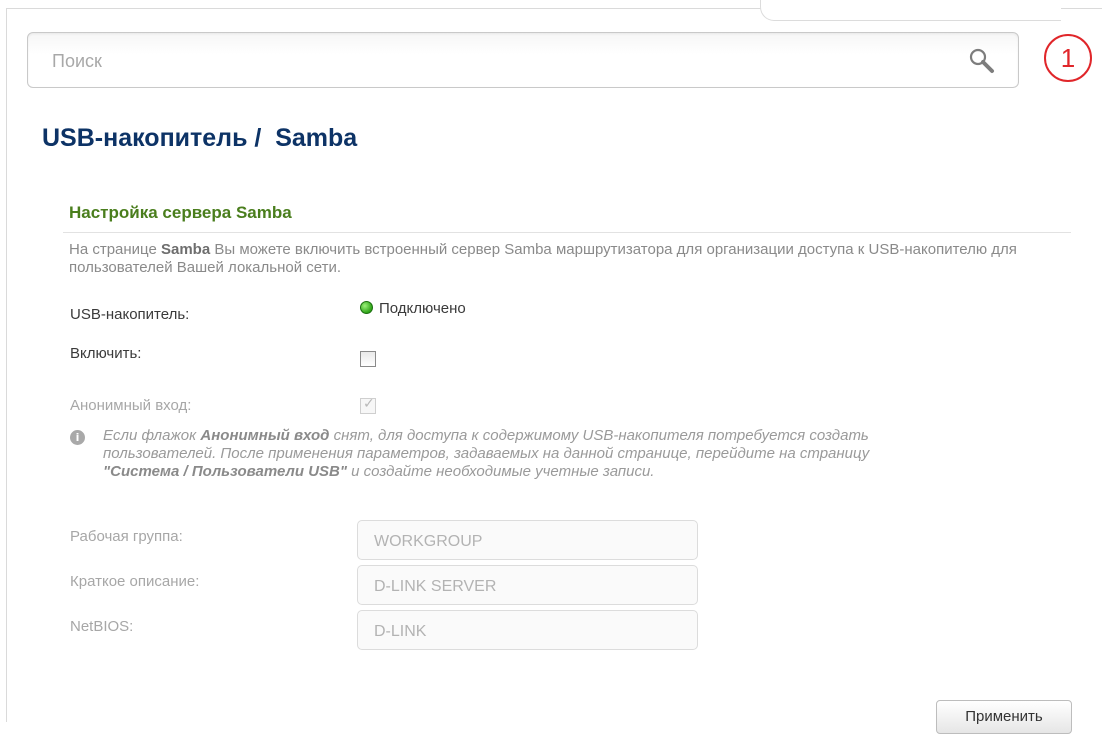  I want to click on notification-badge: 1, so click(1068, 58).